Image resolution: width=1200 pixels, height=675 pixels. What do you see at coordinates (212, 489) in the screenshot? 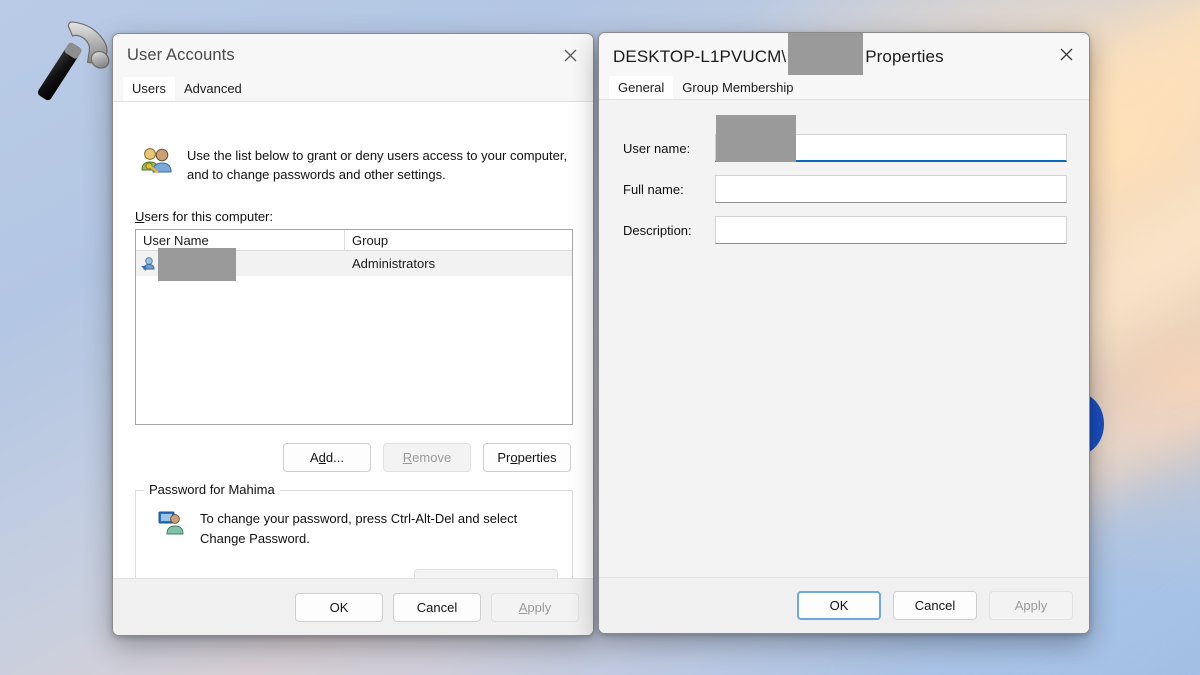
I see `password-group-legend: Password for Mahima` at bounding box center [212, 489].